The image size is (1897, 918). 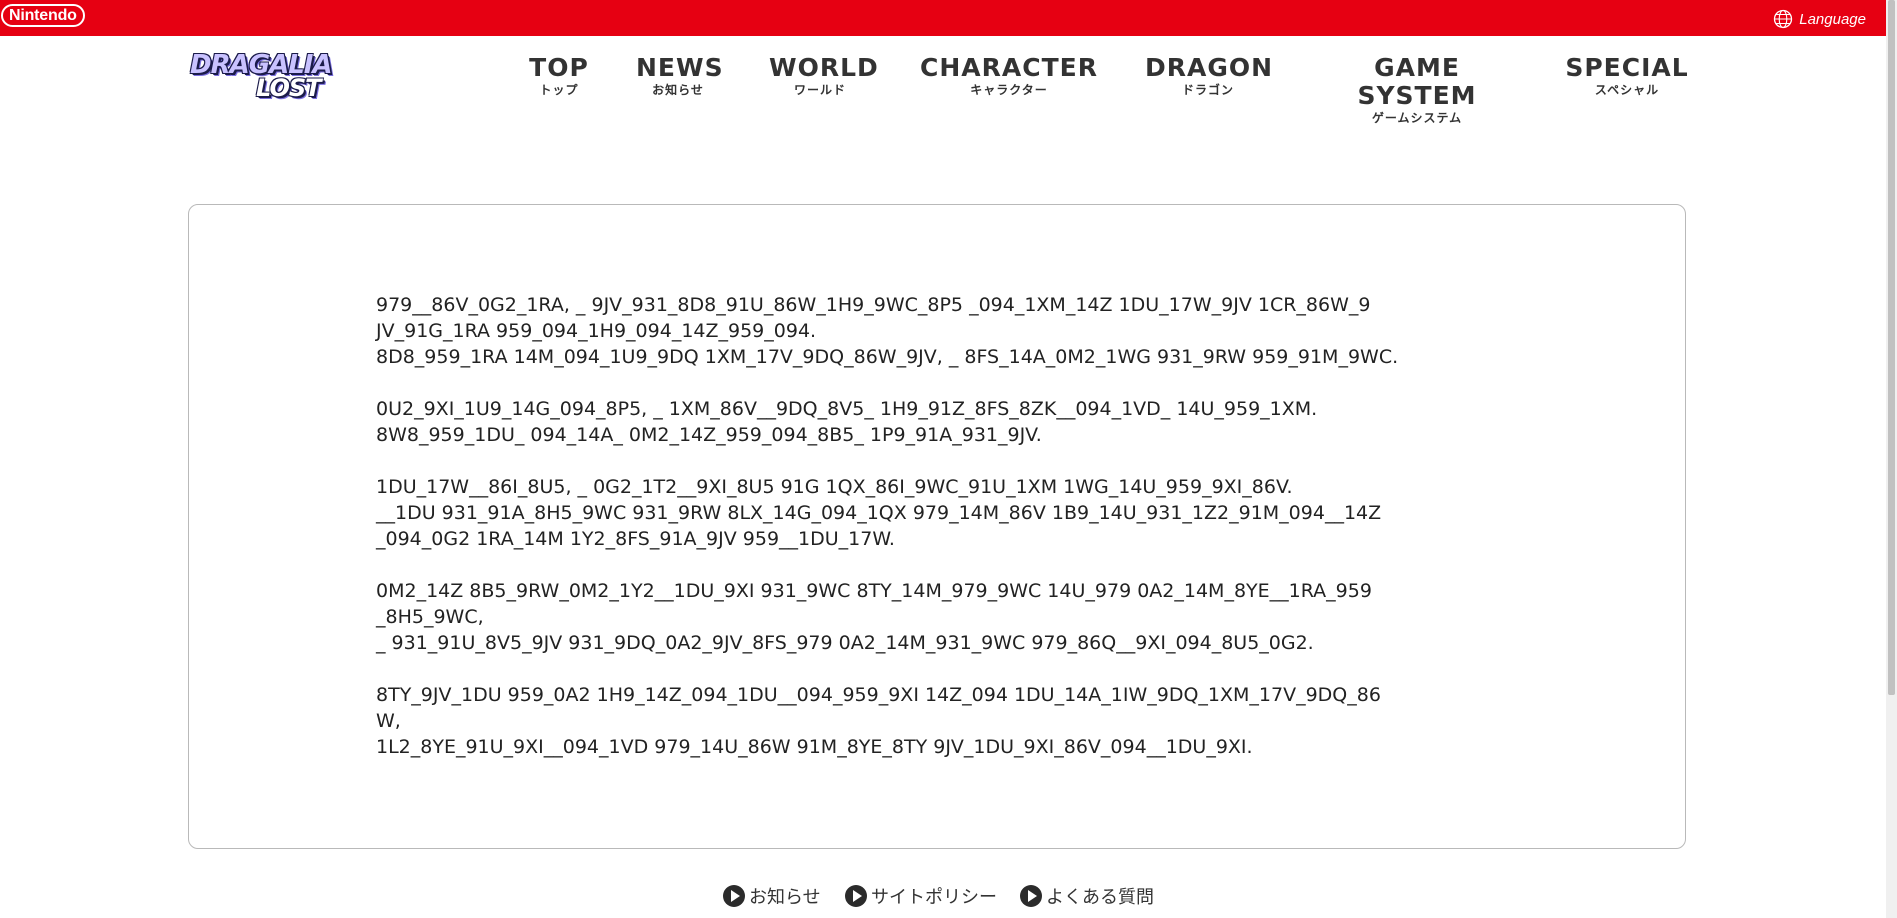 I want to click on nav-item-dragon: DRAGON ドラゴン, so click(x=1209, y=75).